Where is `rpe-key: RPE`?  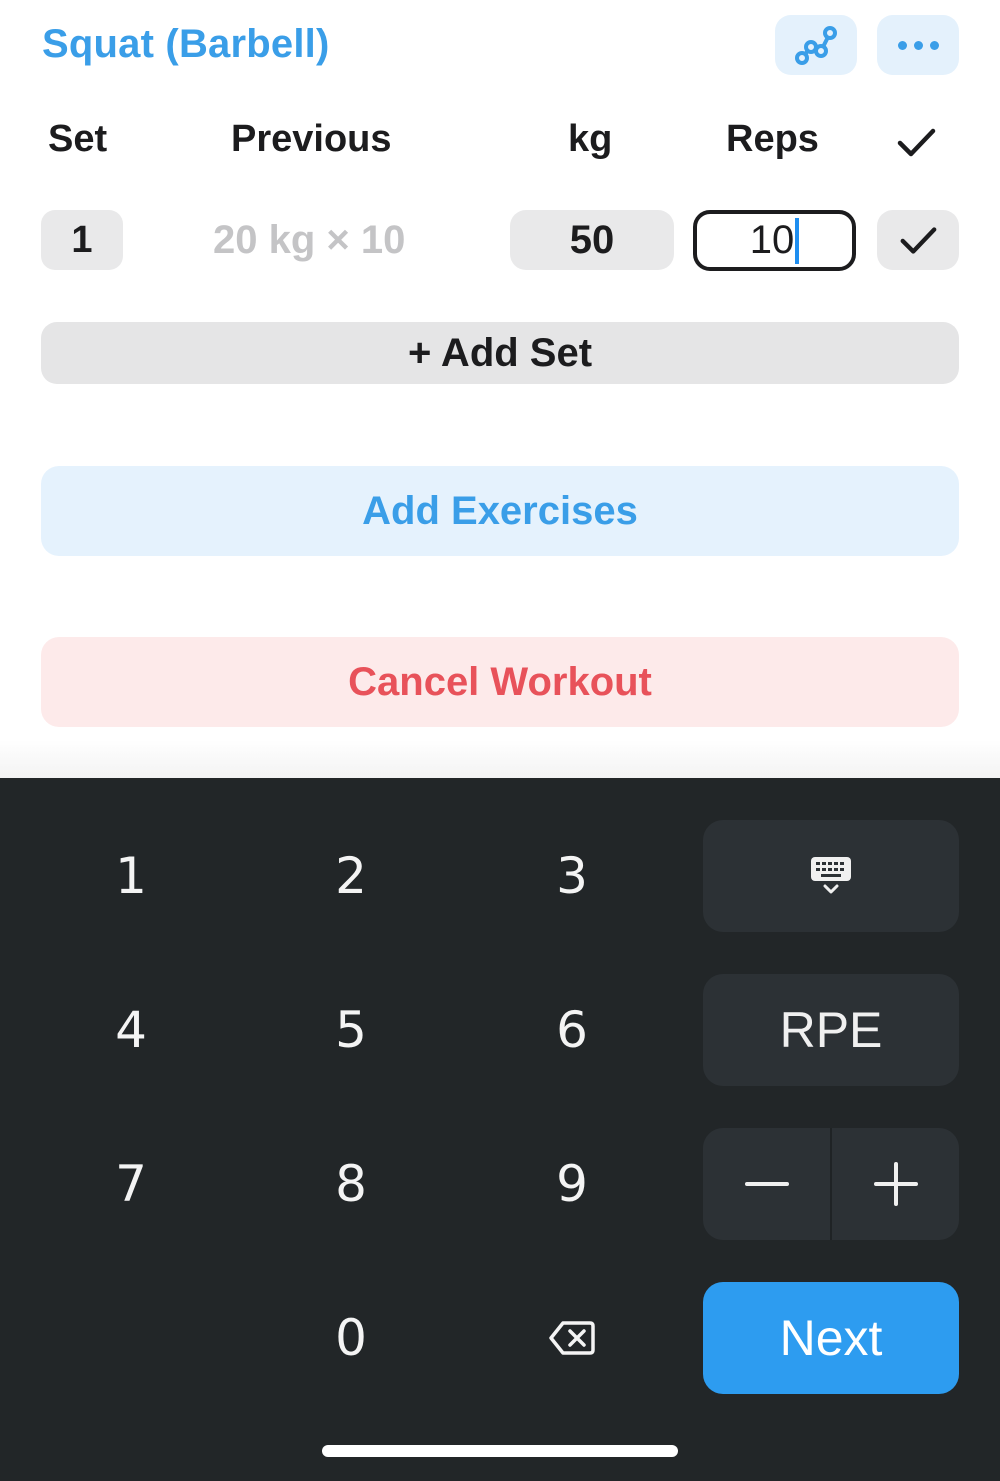 rpe-key: RPE is located at coordinates (831, 1030).